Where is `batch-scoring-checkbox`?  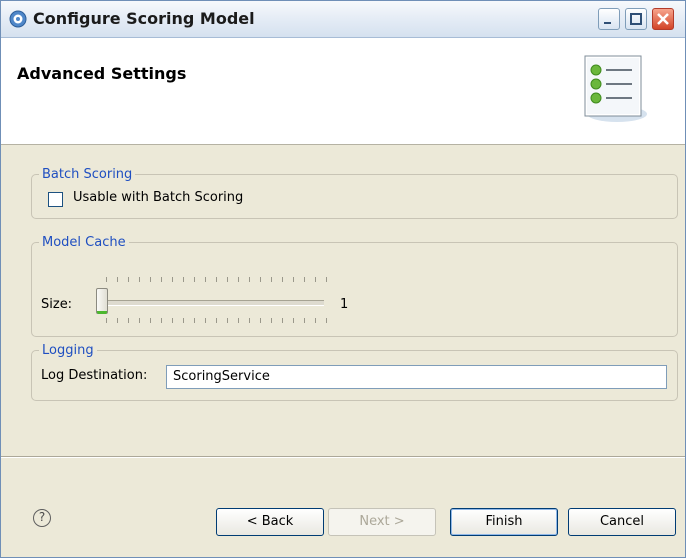 batch-scoring-checkbox is located at coordinates (55, 199).